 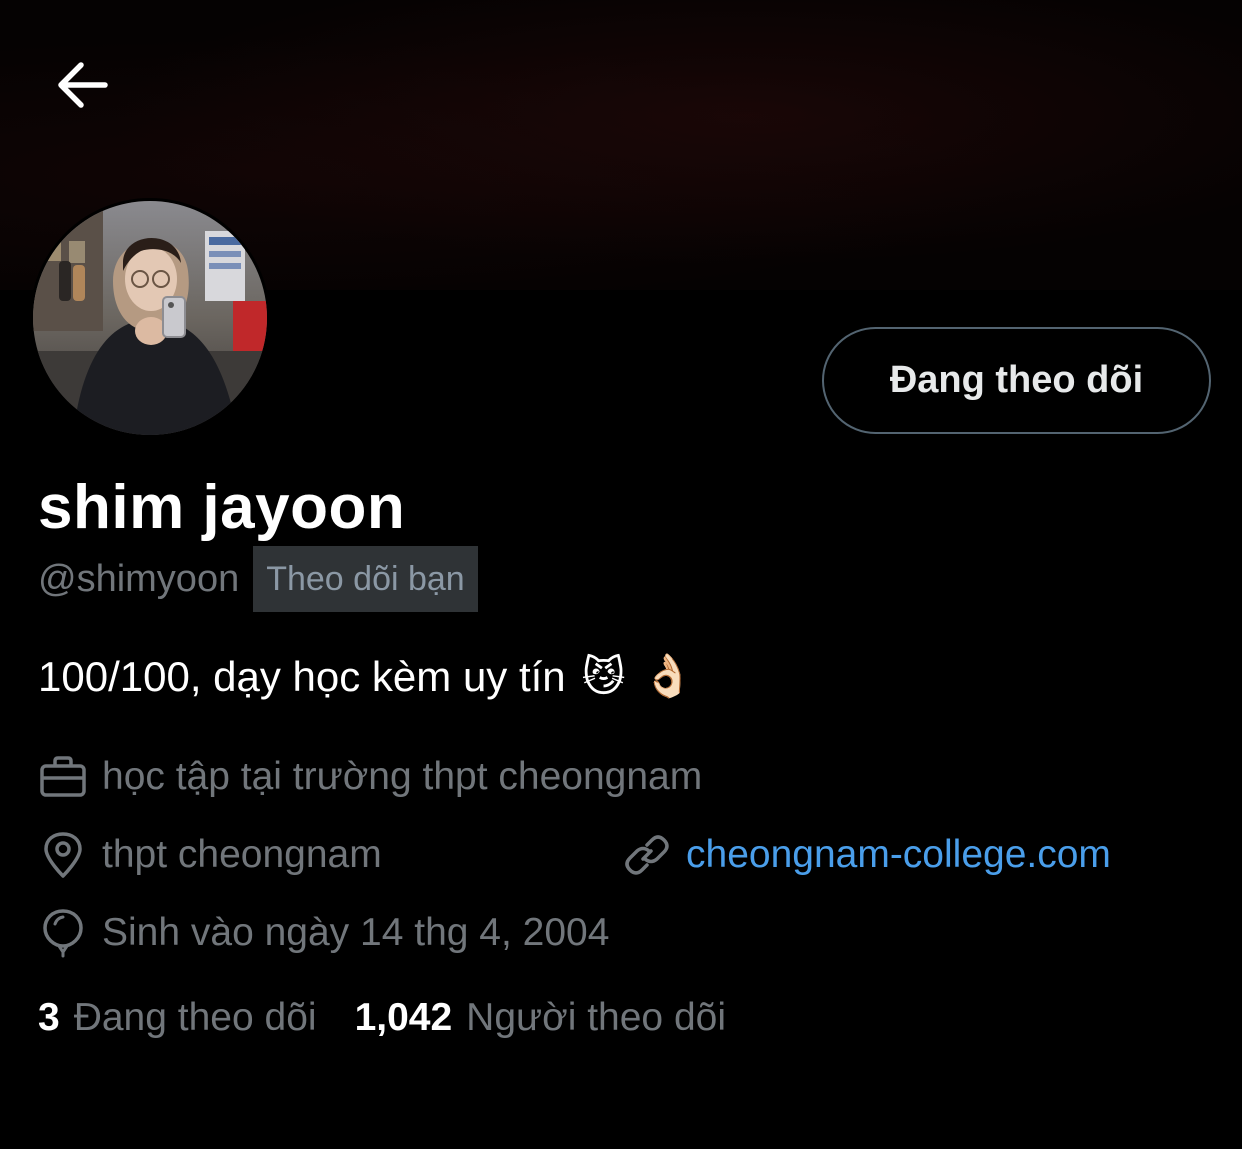 I want to click on work-row: học tập tại trường thpt cheongnam, so click(x=370, y=777).